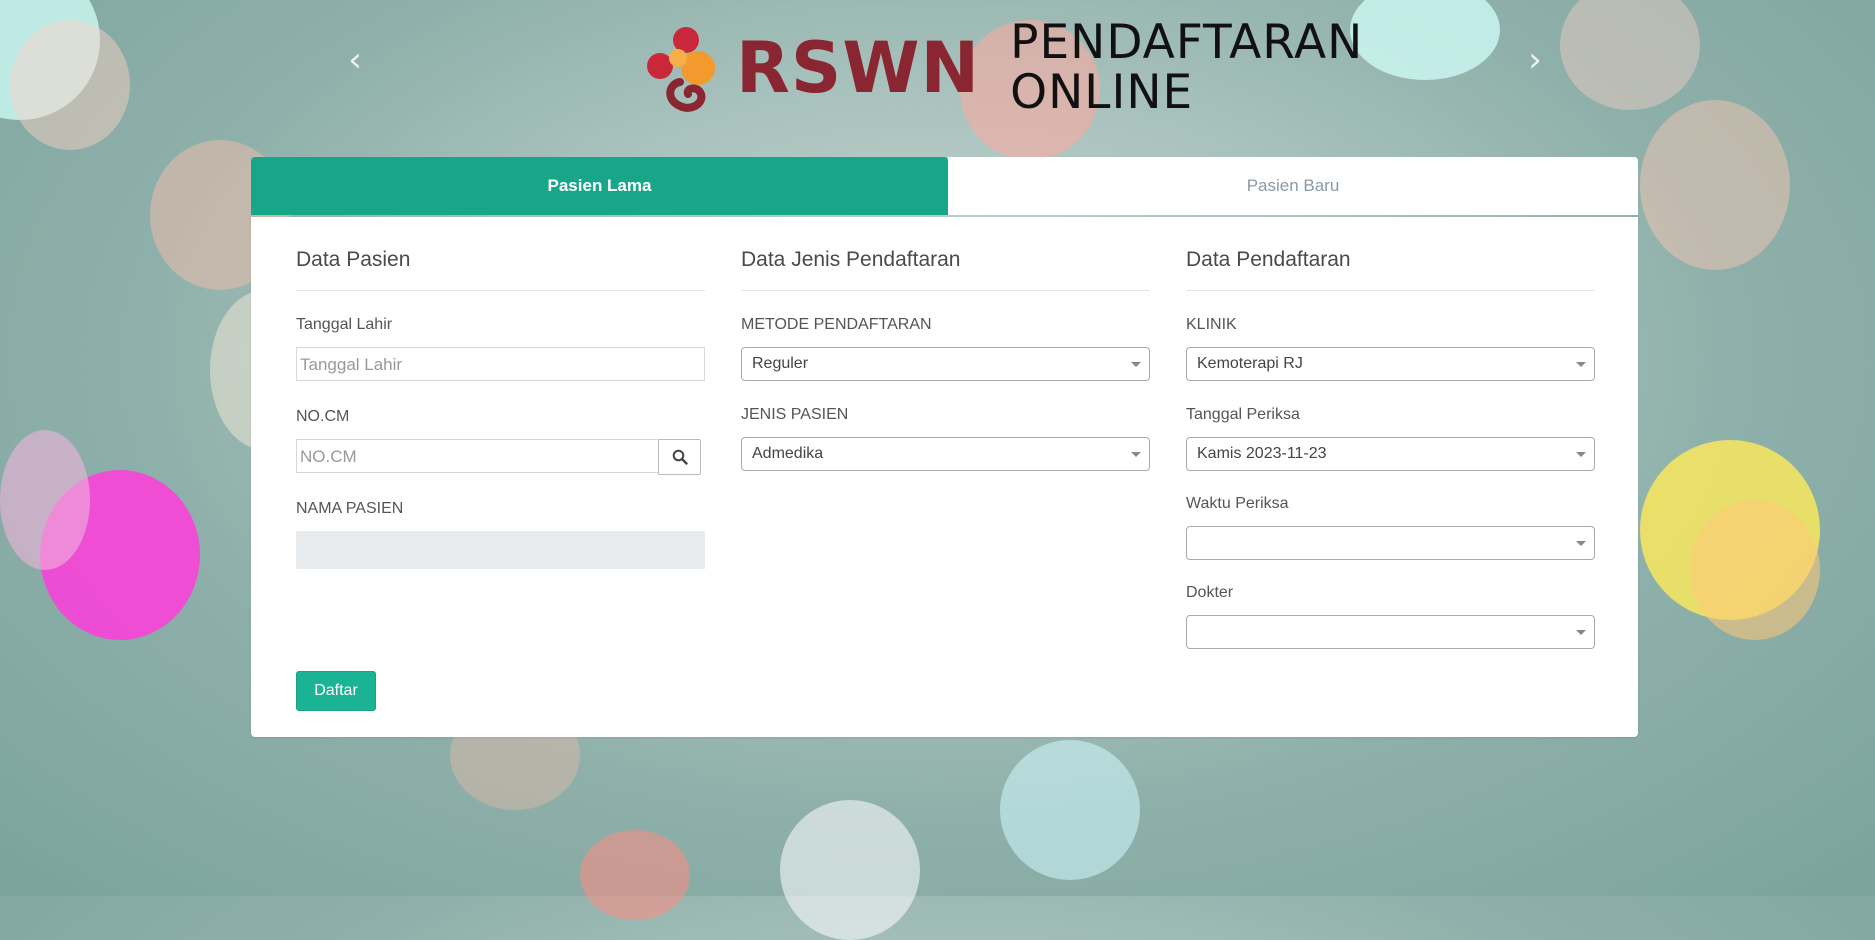 This screenshot has width=1875, height=940. What do you see at coordinates (945, 364) in the screenshot?
I see `metode-pendaftaran-select: Reguler` at bounding box center [945, 364].